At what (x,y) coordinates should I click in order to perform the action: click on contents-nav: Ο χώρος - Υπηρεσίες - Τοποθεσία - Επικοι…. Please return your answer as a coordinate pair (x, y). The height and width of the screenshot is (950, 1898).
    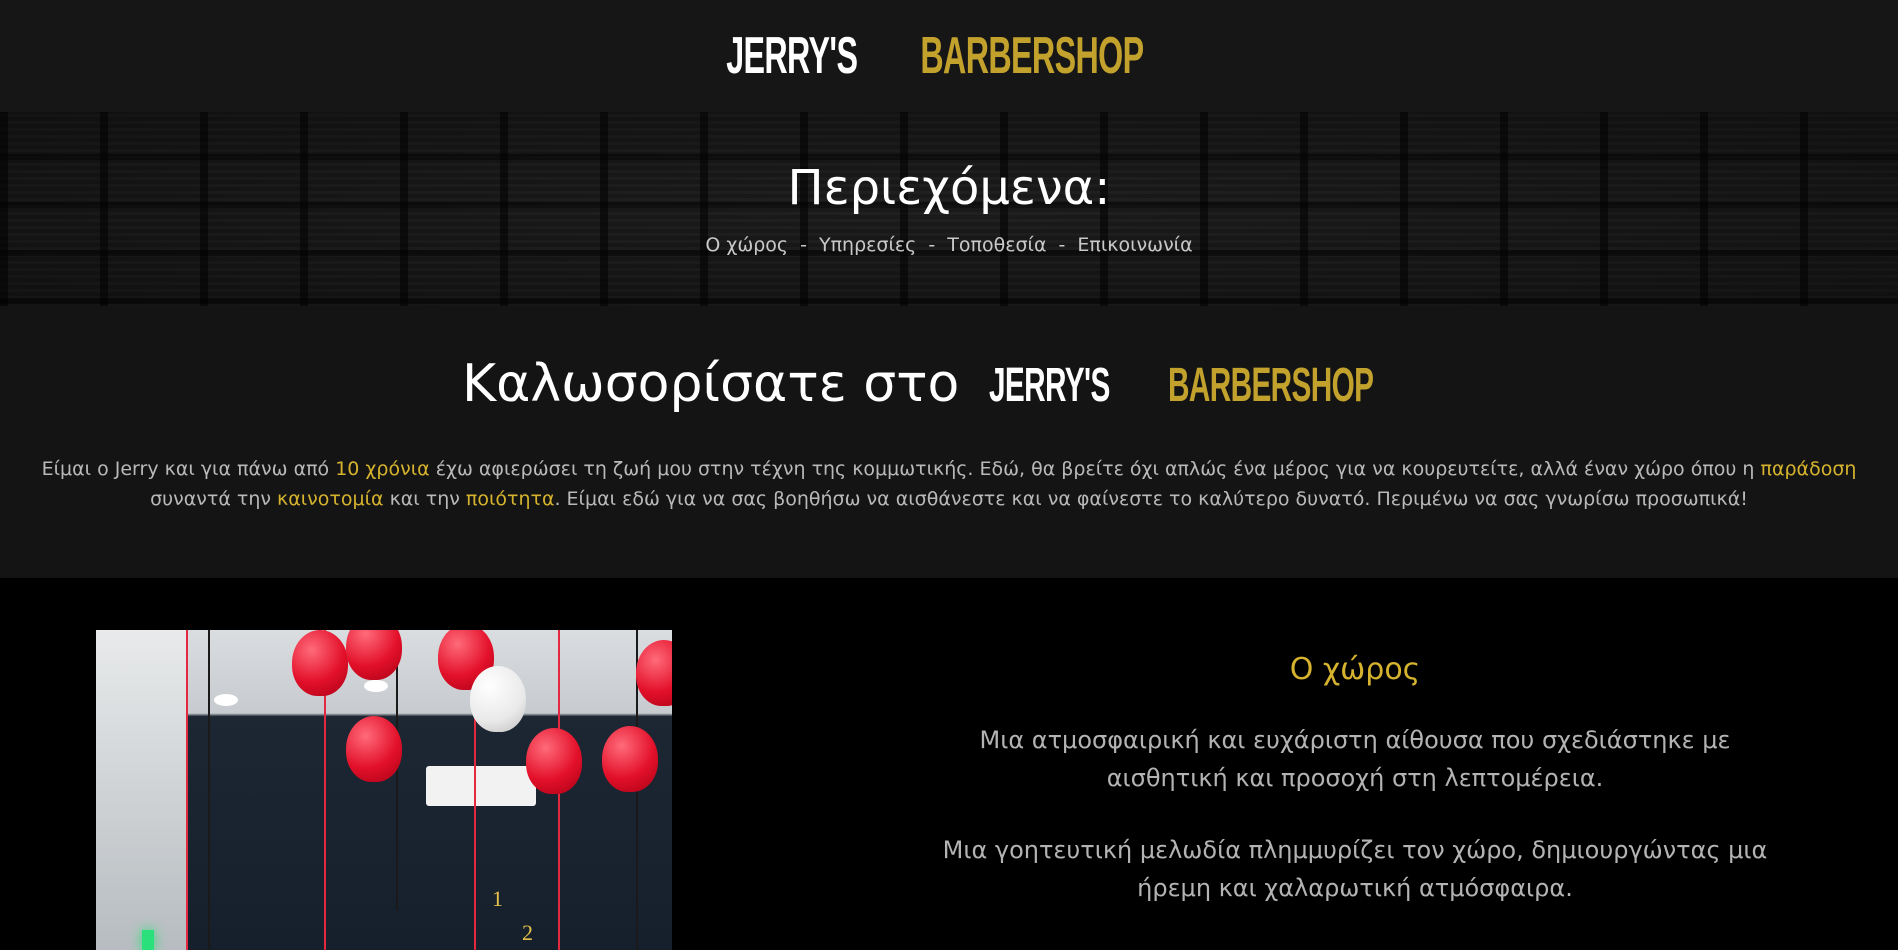
    Looking at the image, I should click on (948, 245).